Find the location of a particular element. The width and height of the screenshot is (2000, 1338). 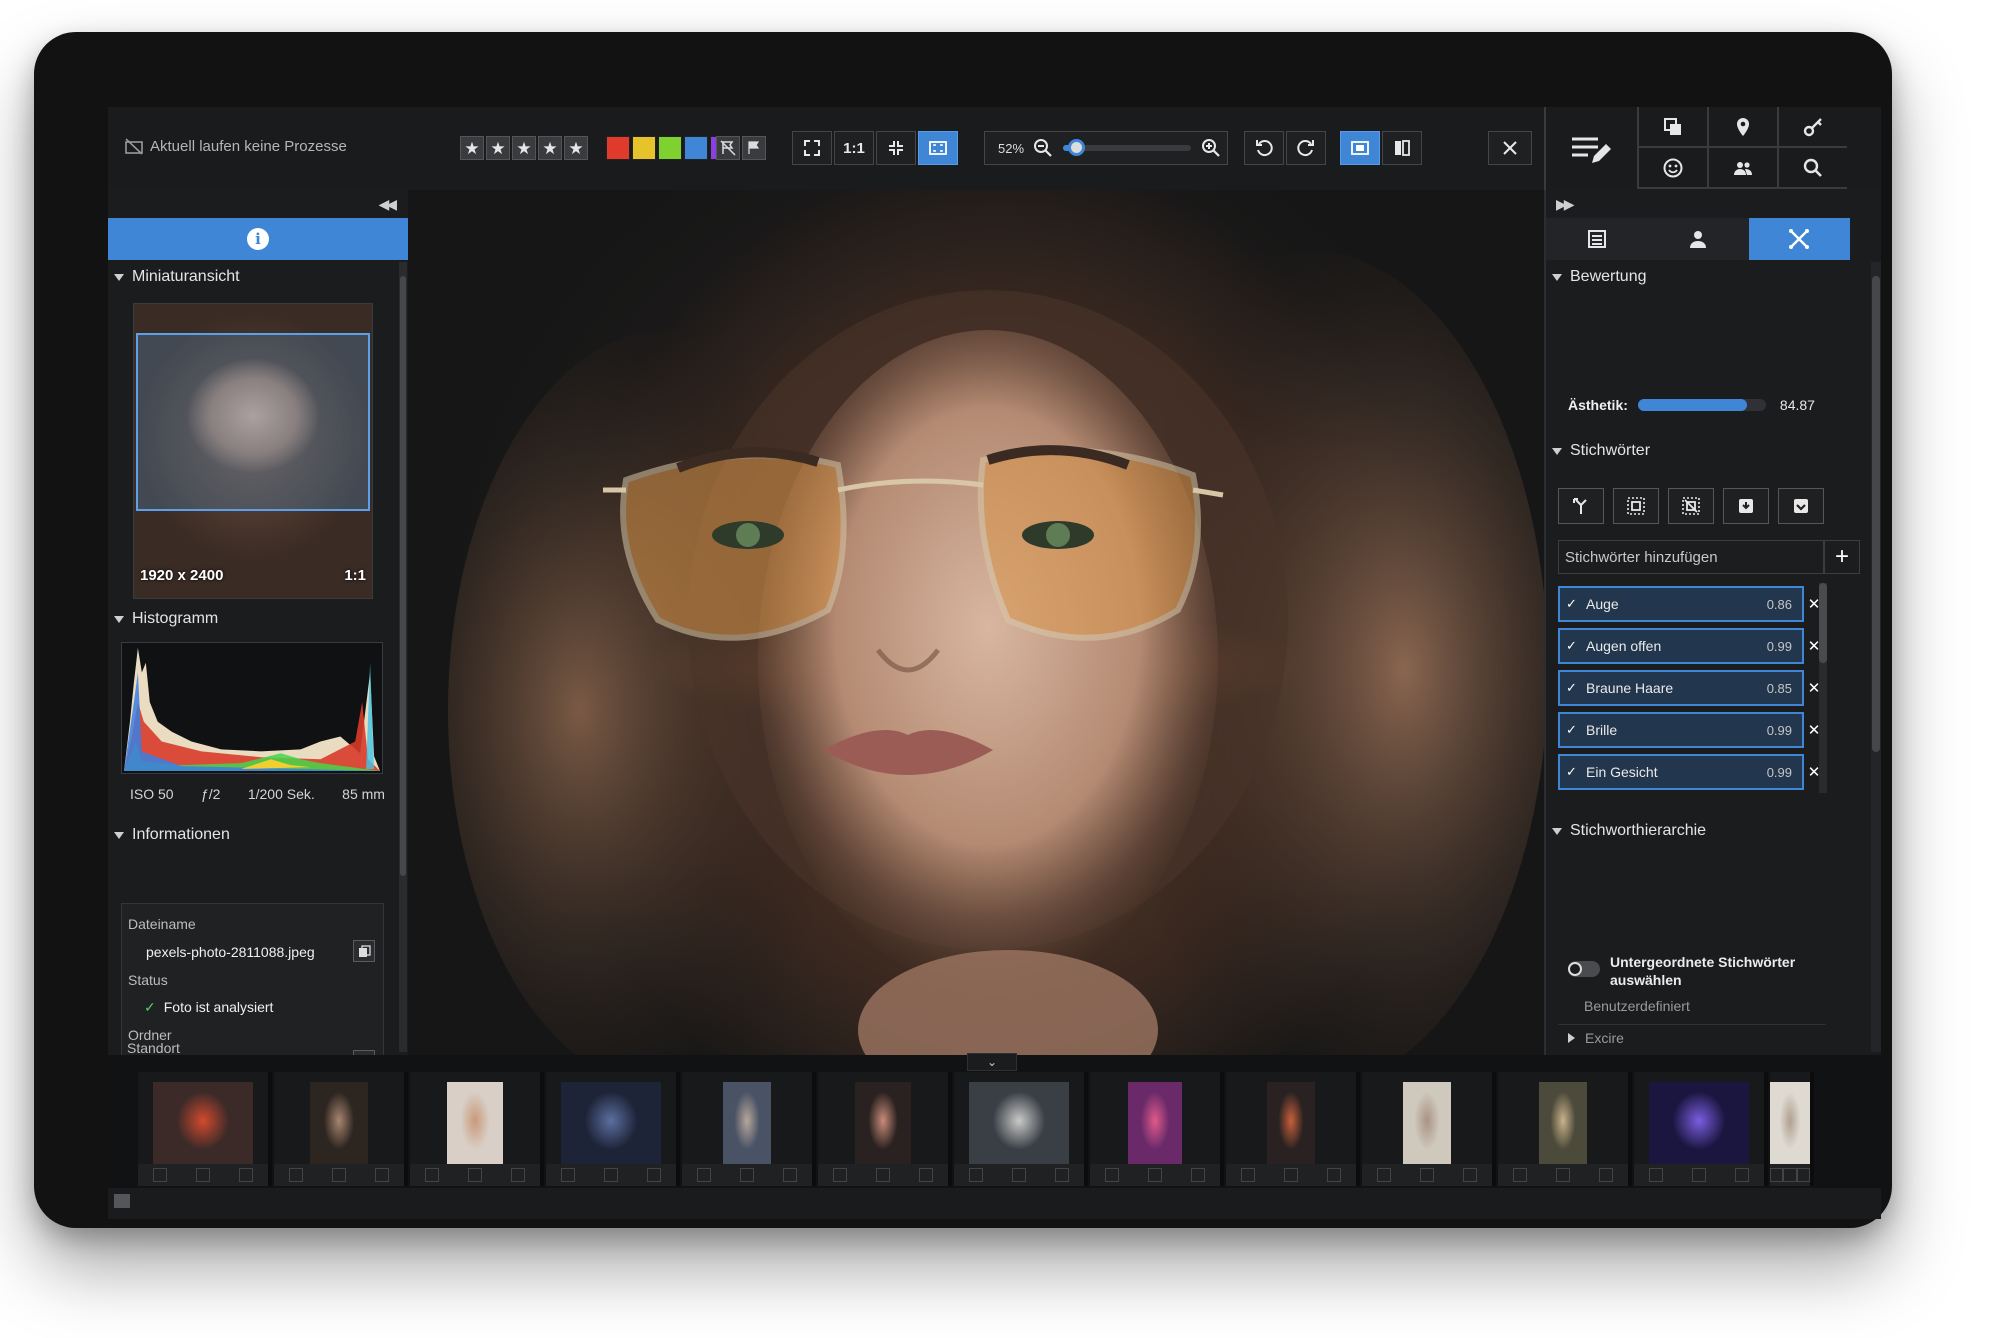

keyword-chip: ✓ Augen offen 0.99 ✕ is located at coordinates (1689, 646).